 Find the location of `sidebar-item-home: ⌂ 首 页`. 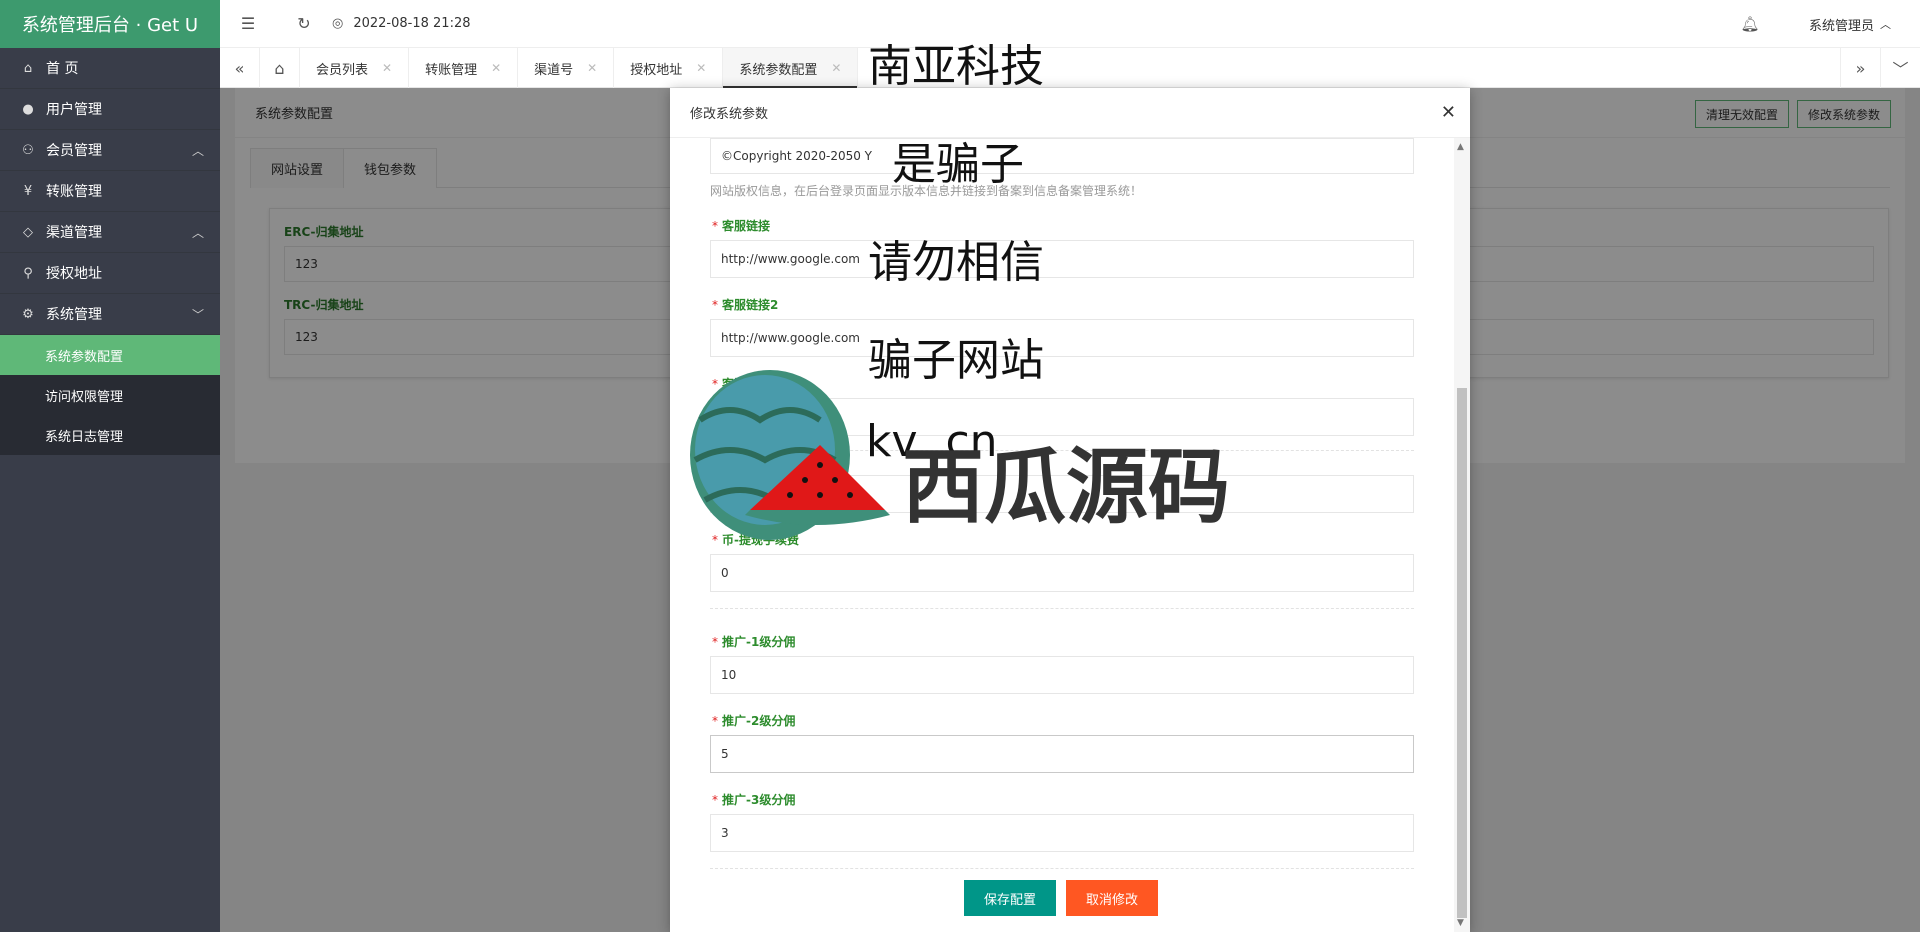

sidebar-item-home: ⌂ 首 页 is located at coordinates (110, 68).